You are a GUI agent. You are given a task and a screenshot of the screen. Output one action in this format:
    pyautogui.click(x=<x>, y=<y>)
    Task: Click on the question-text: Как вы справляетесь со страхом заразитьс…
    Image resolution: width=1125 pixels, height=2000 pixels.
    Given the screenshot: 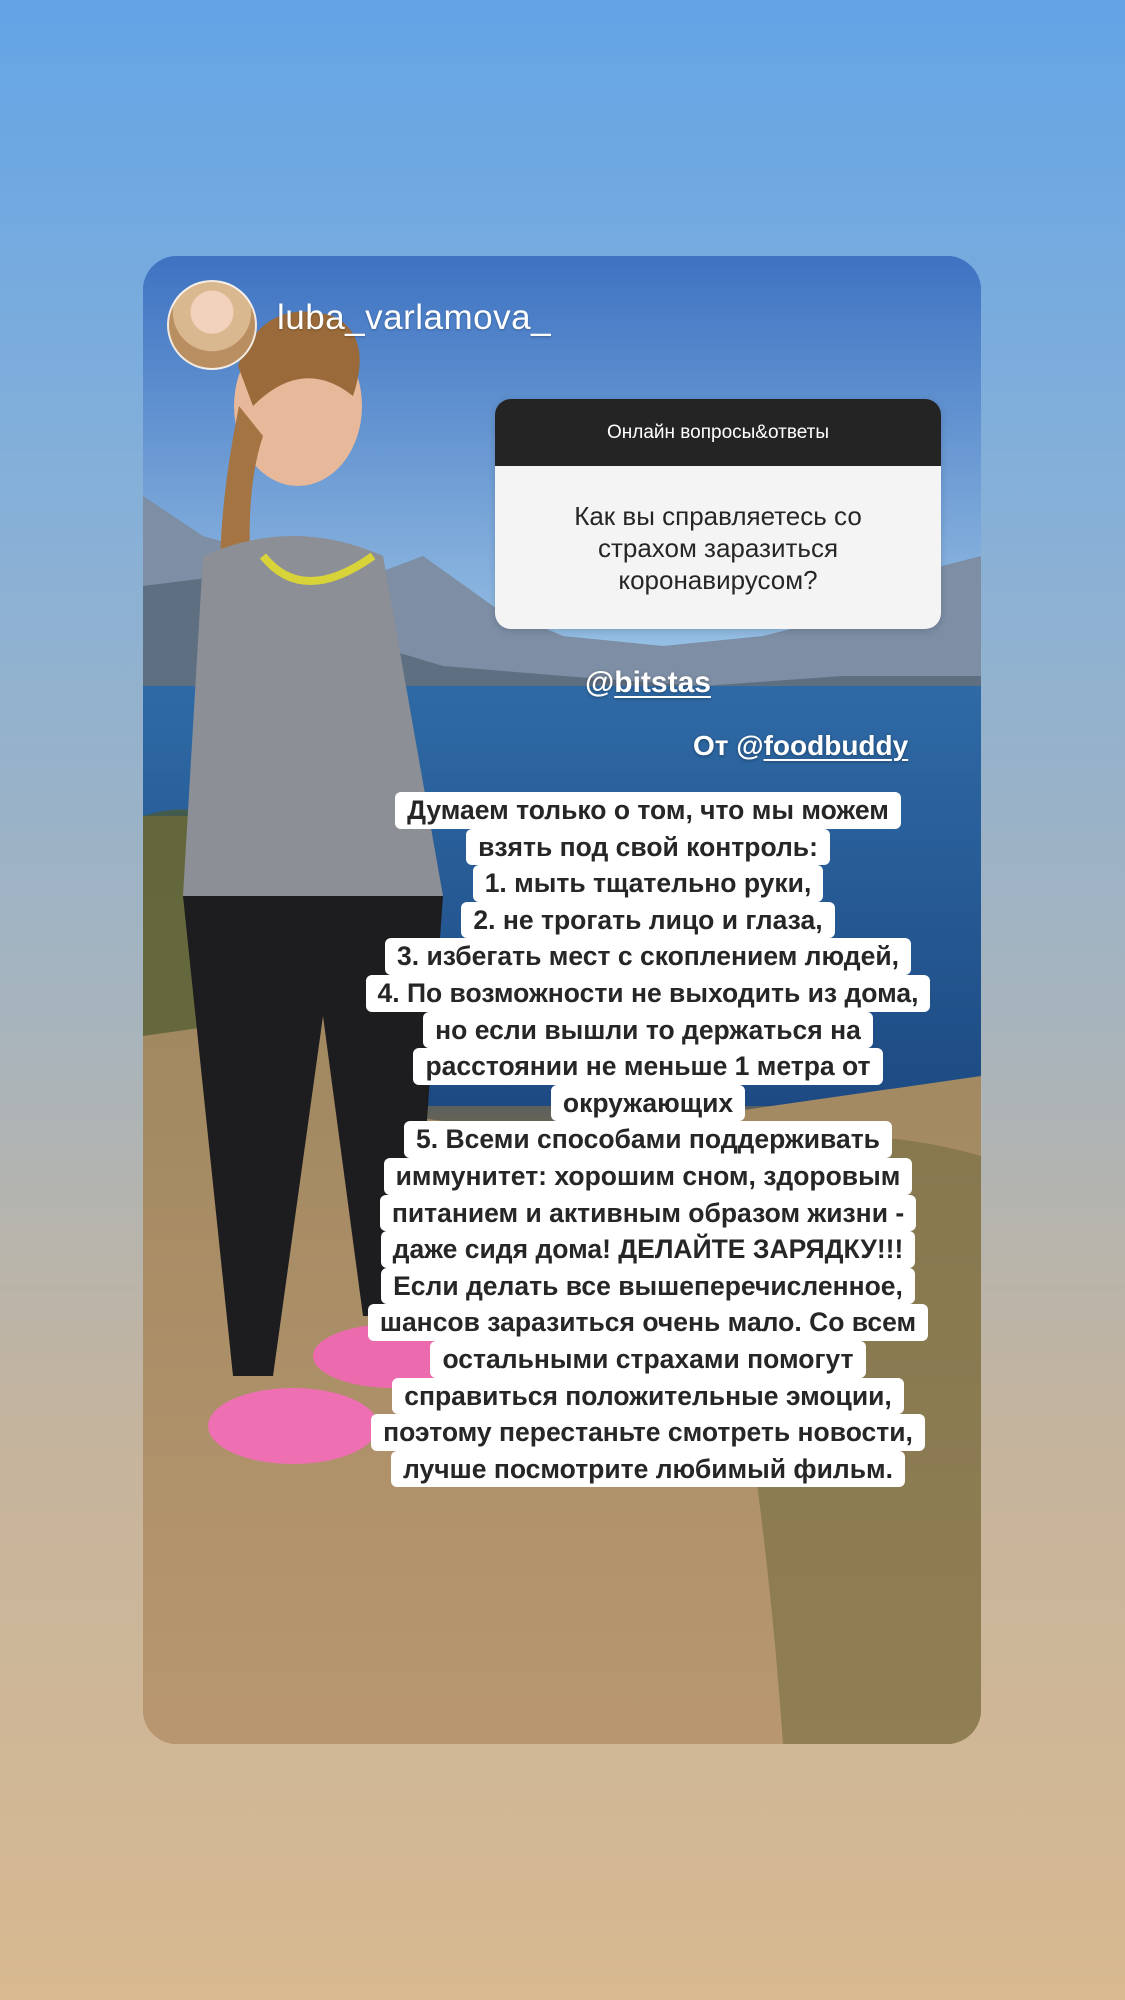 What is the action you would take?
    pyautogui.click(x=718, y=547)
    